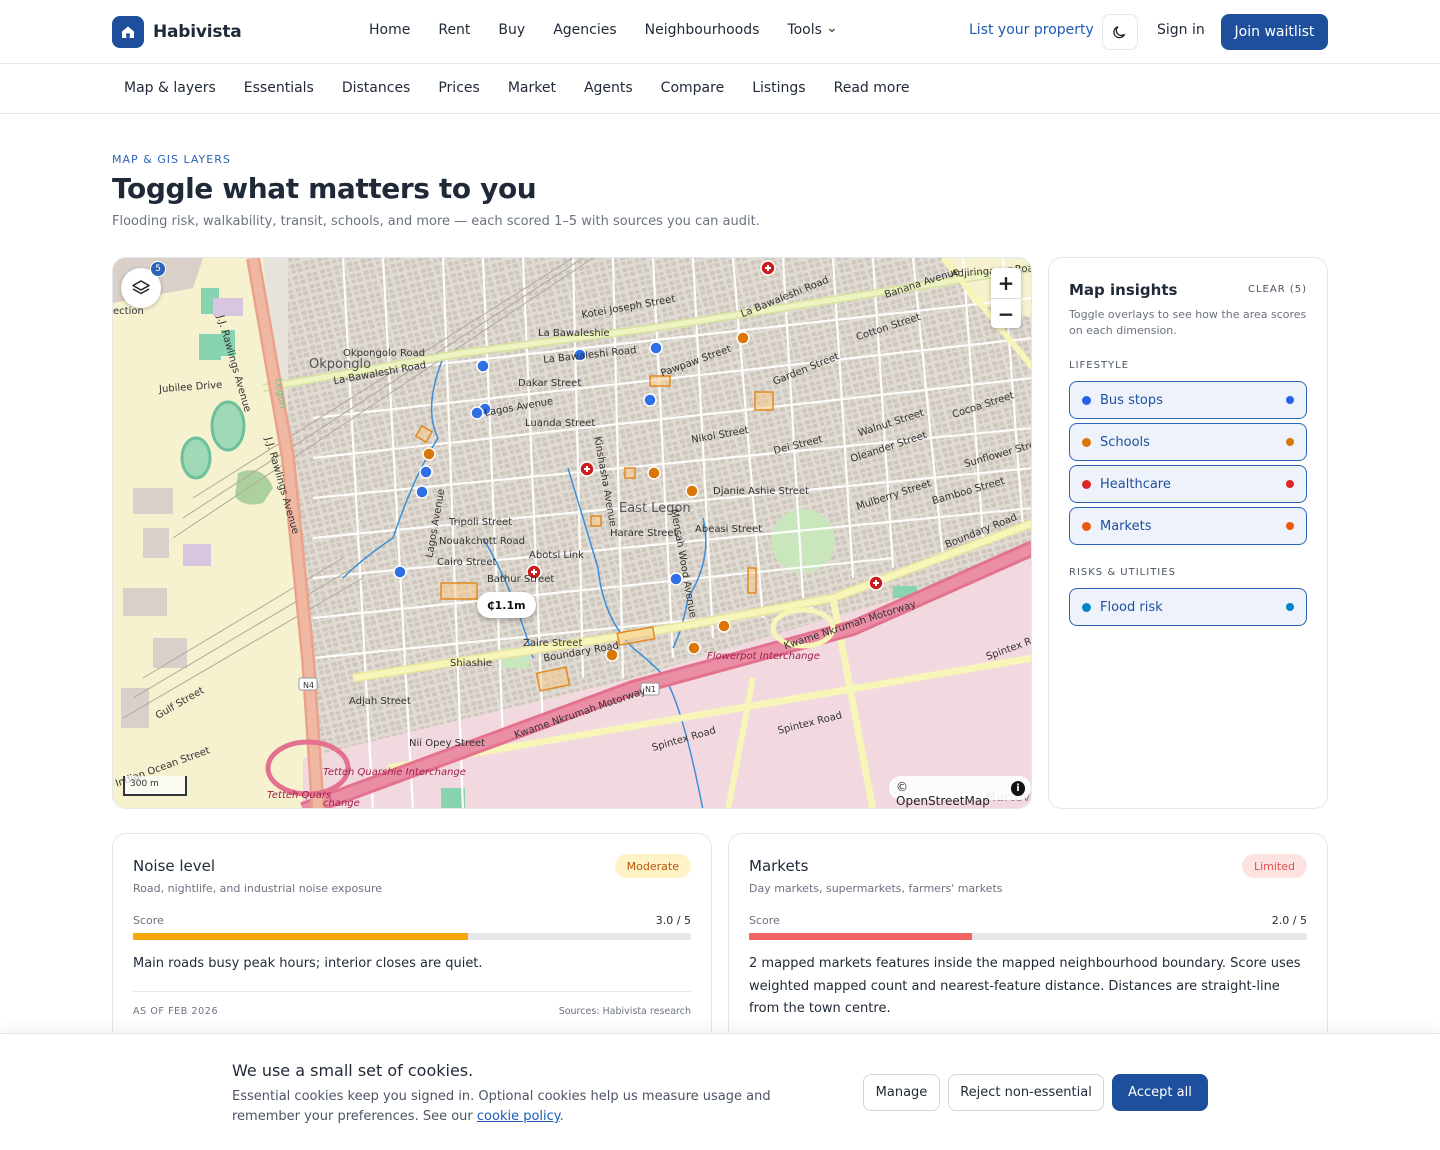  What do you see at coordinates (481, 522) in the screenshot?
I see `map-label-tripoli: Tripoli Street` at bounding box center [481, 522].